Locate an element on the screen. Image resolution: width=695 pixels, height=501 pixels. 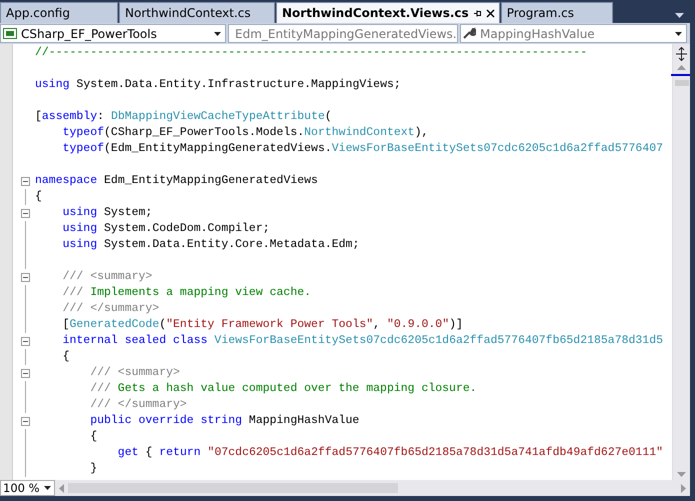
code-line: [assembly: DbMappingViewCacheTypeAttribute( is located at coordinates (183, 117).